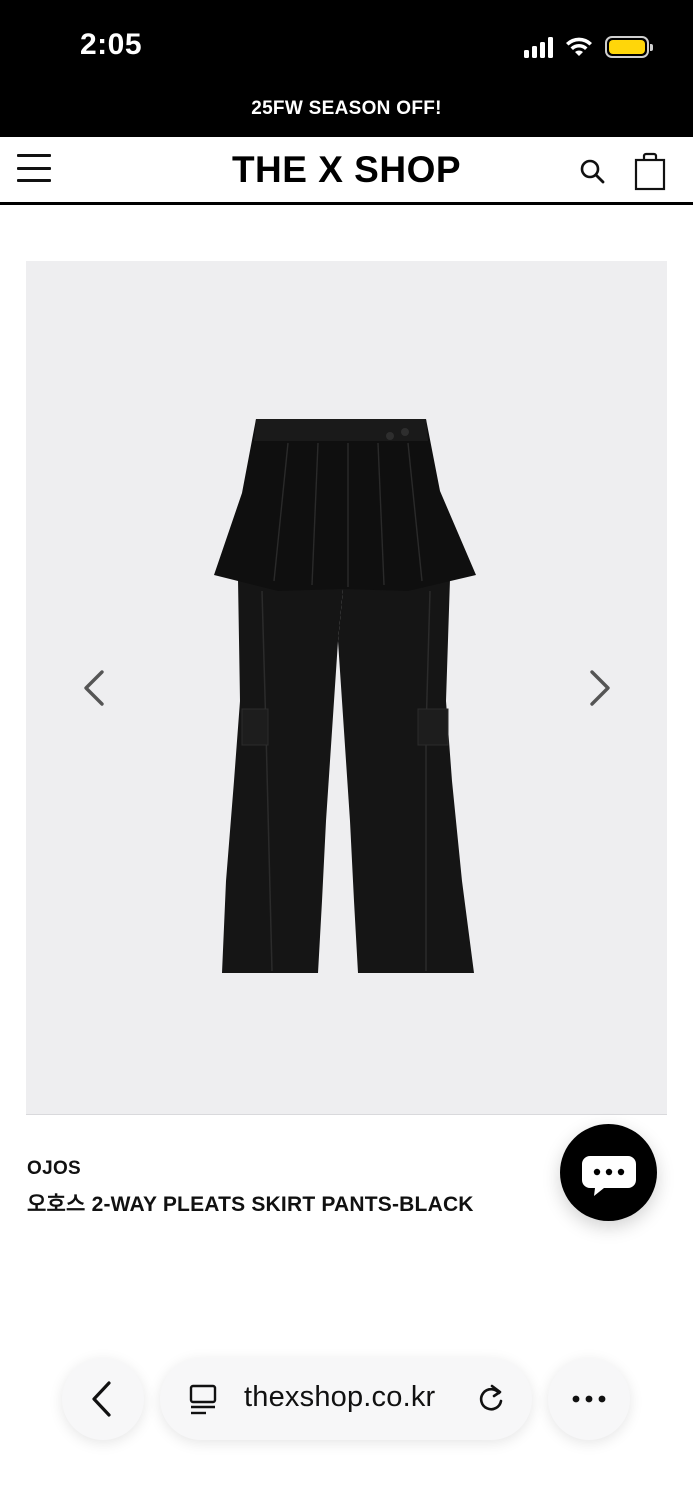 This screenshot has height=1500, width=693. I want to click on more-icon, so click(589, 1399).